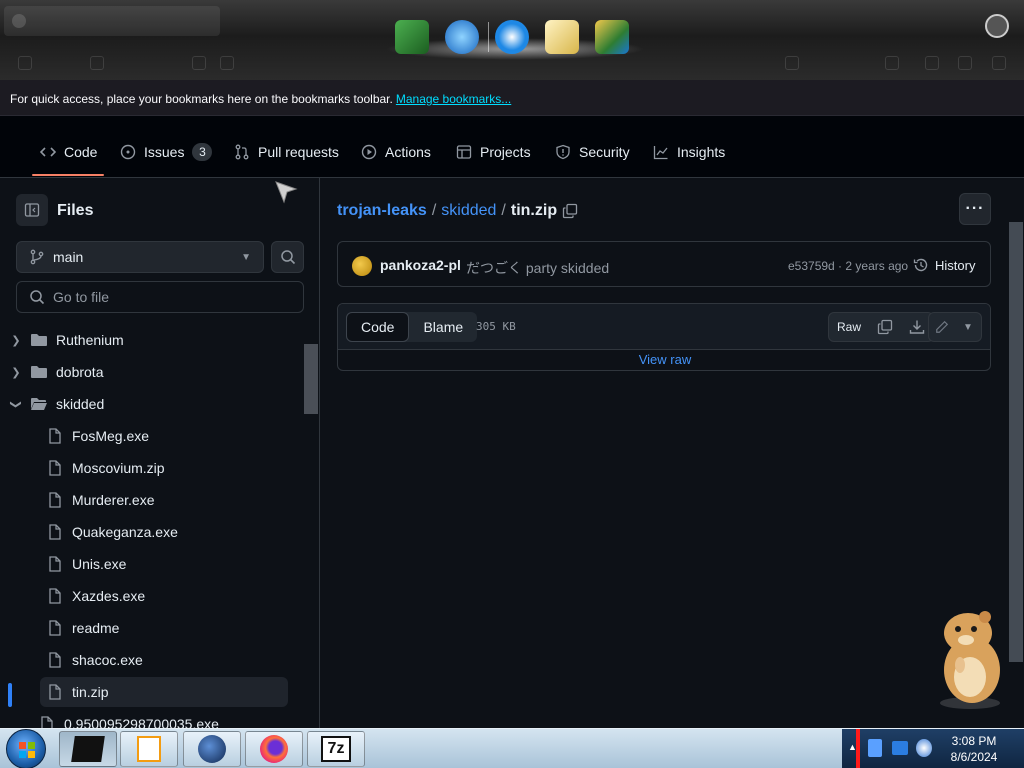  What do you see at coordinates (924, 748) in the screenshot?
I see `volume-icon` at bounding box center [924, 748].